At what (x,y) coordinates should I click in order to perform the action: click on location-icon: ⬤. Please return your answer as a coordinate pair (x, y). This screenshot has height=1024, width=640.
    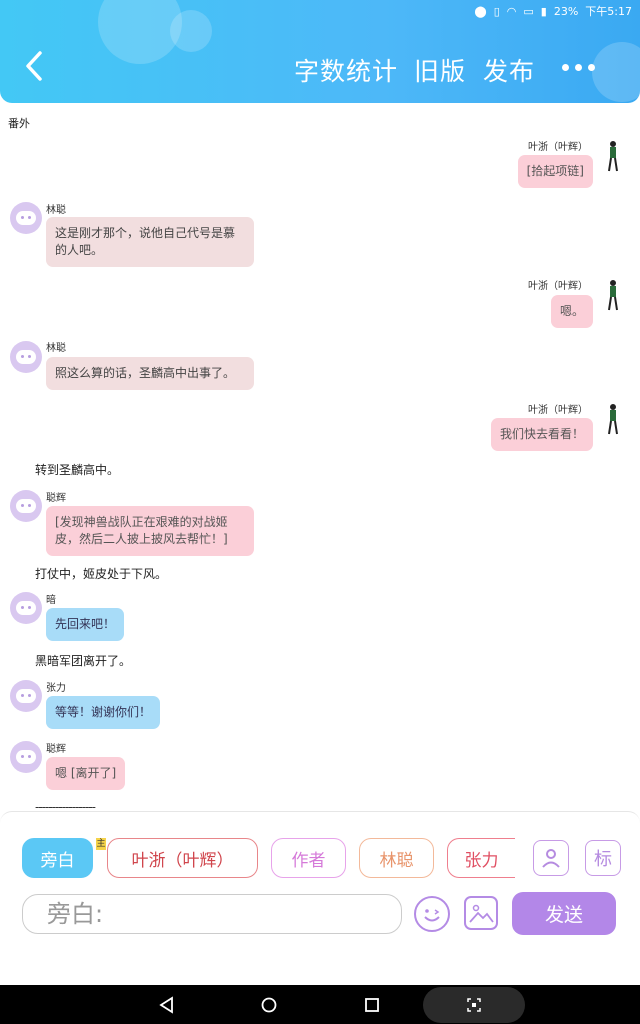
    Looking at the image, I should click on (480, 11).